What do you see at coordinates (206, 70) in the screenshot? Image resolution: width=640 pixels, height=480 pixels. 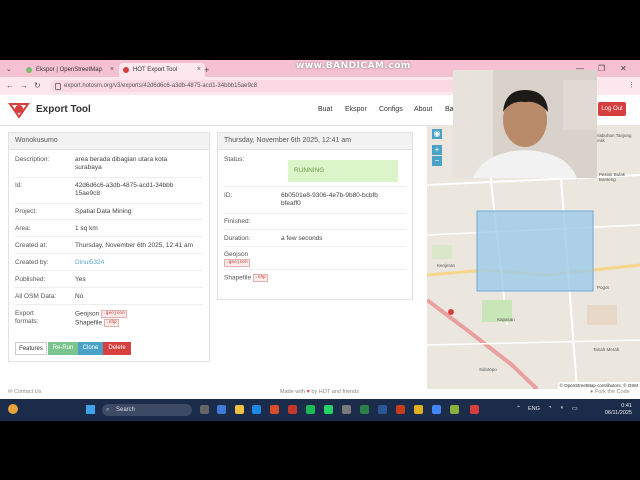 I see `new-tab-button: +` at bounding box center [206, 70].